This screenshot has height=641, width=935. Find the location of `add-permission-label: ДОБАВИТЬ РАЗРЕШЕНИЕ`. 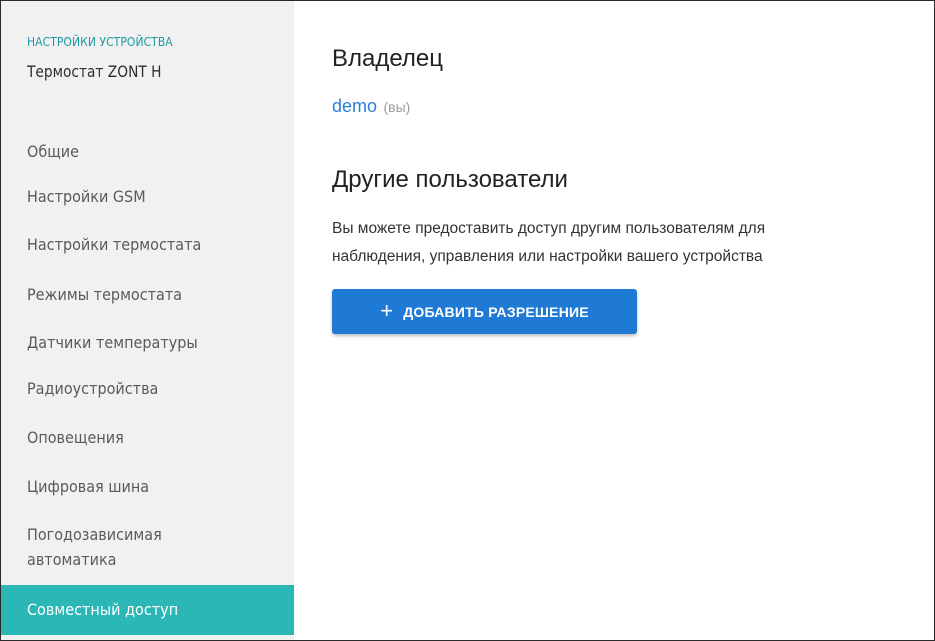

add-permission-label: ДОБАВИТЬ РАЗРЕШЕНИЕ is located at coordinates (496, 311).